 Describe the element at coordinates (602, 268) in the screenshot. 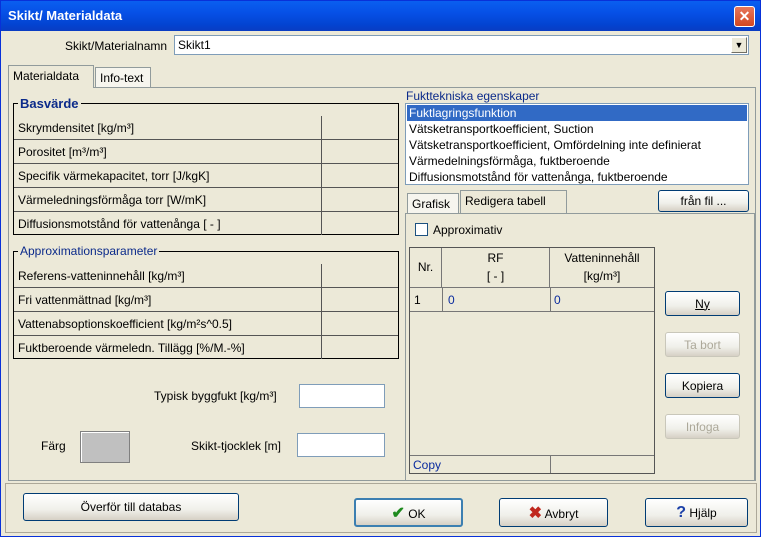

I see `column-header-vatten: Vatteninnehåll [kg/m³]` at that location.